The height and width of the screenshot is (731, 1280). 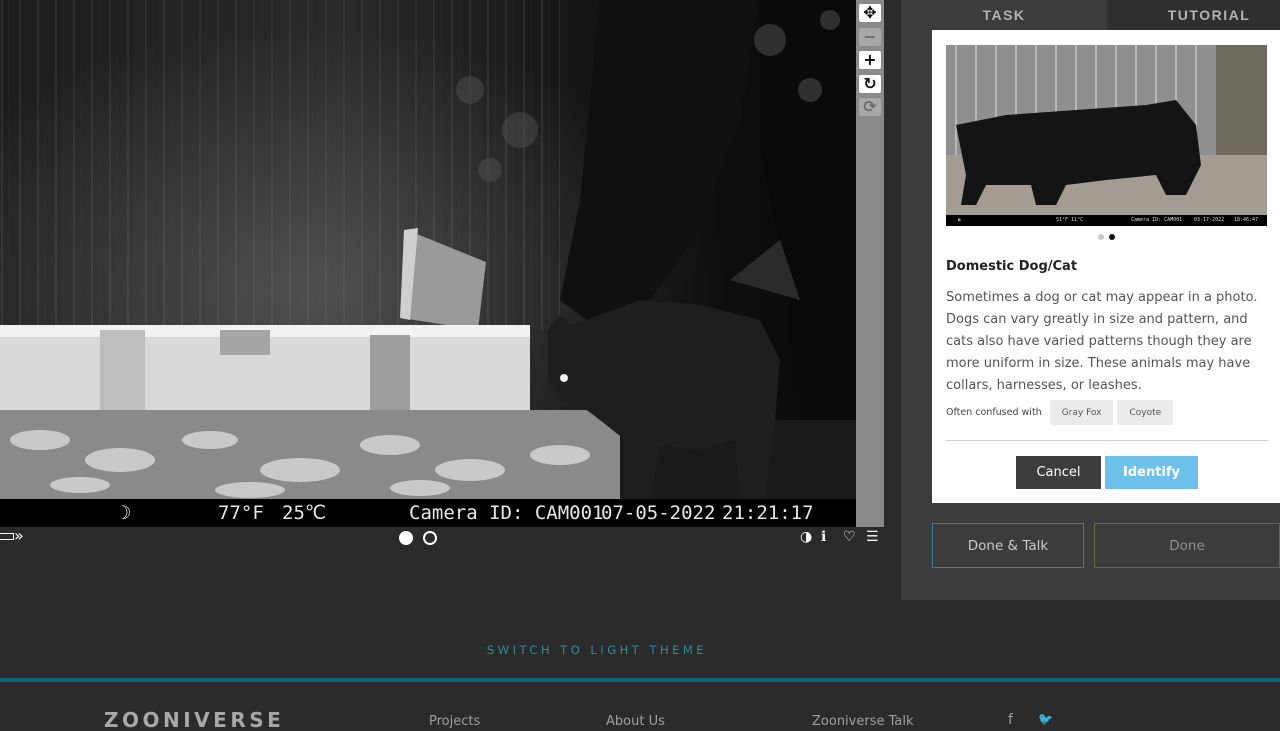 What do you see at coordinates (1151, 472) in the screenshot?
I see `identify-button: Identify` at bounding box center [1151, 472].